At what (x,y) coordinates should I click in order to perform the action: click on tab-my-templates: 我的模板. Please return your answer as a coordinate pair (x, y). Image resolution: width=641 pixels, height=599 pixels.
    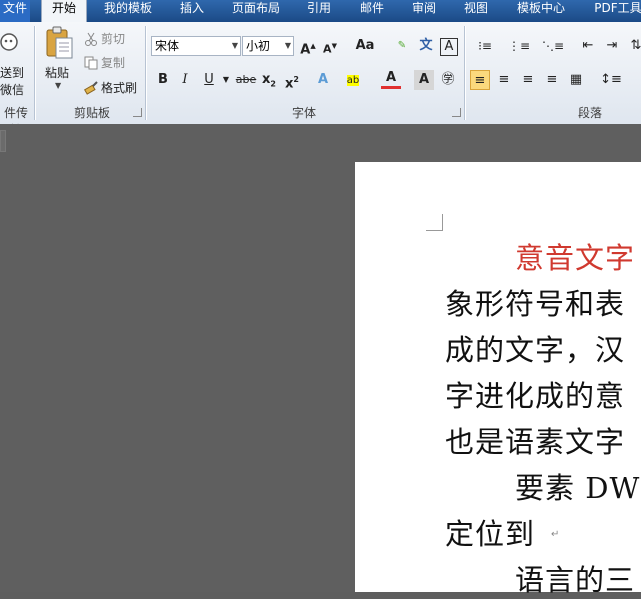
    Looking at the image, I should click on (128, 11).